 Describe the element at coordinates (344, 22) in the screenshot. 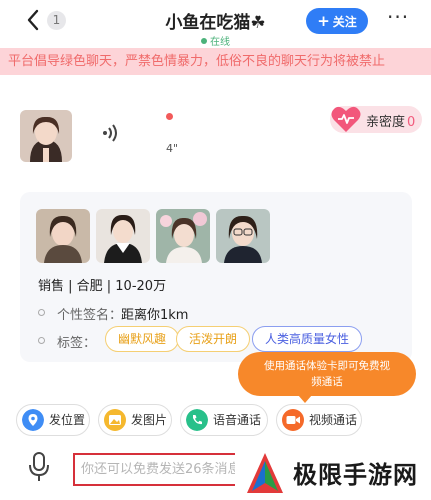

I see `follow-label: 关注` at that location.